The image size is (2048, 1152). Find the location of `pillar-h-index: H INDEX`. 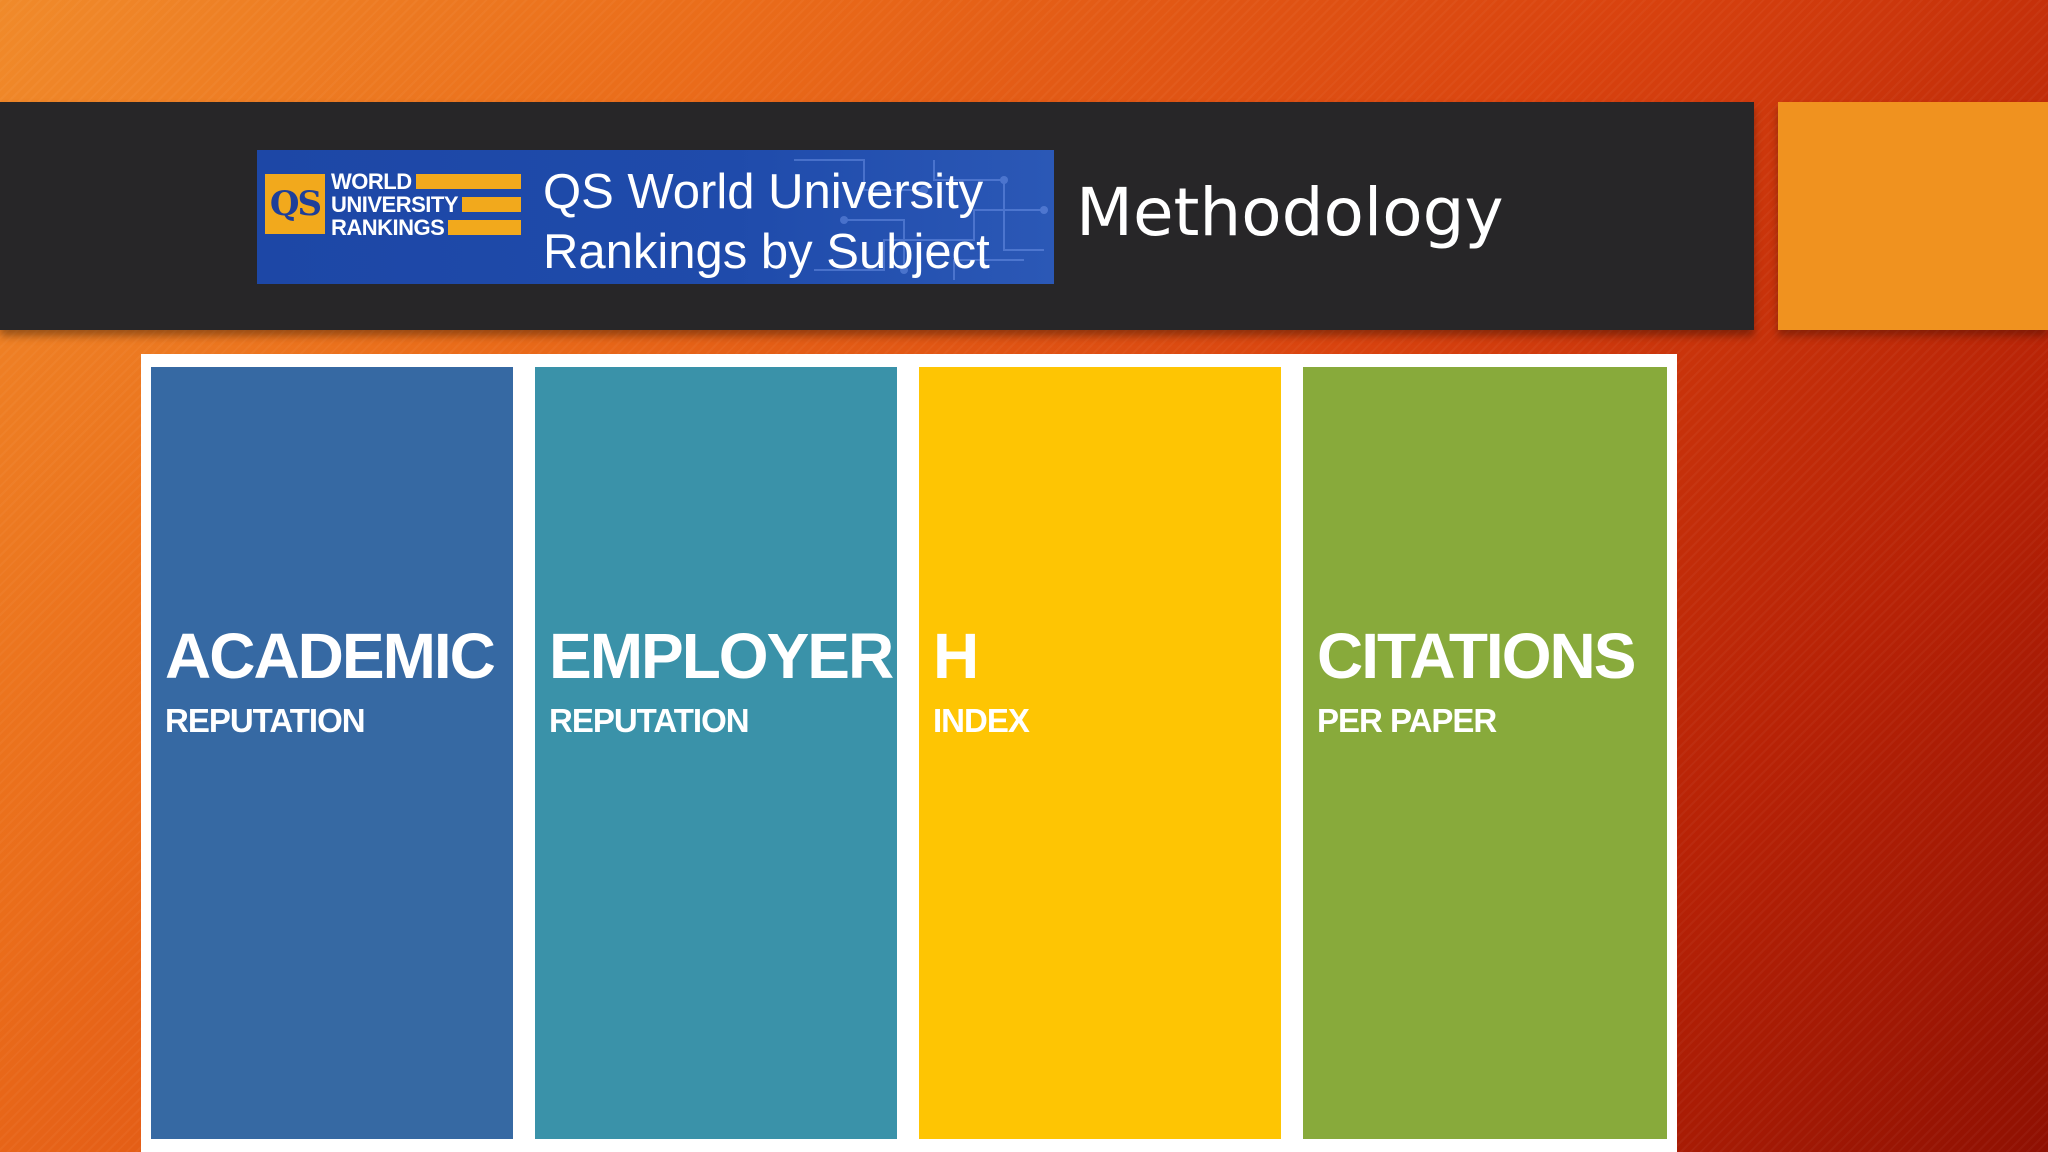

pillar-h-index: H INDEX is located at coordinates (1100, 753).